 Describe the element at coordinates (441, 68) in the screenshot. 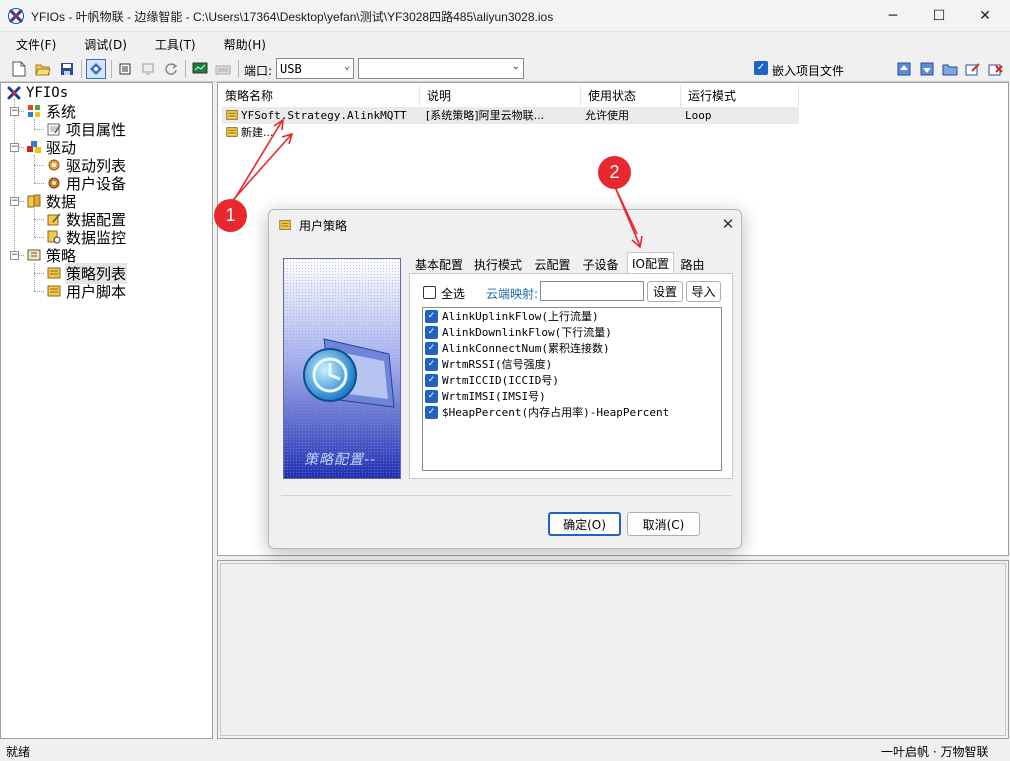

I see `device-select: ⌄` at that location.